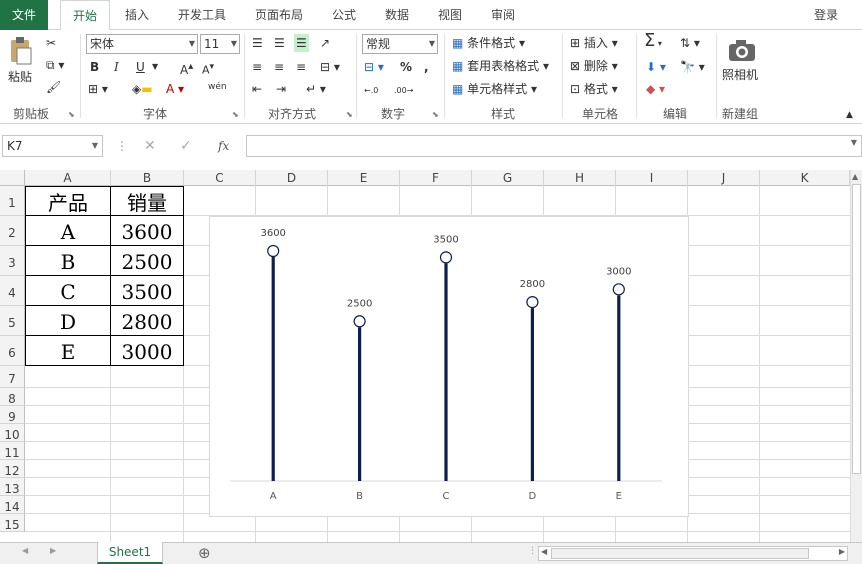 This screenshot has height=564, width=862. What do you see at coordinates (330, 67) in the screenshot?
I see `merge-icon: ⊟ ▾` at bounding box center [330, 67].